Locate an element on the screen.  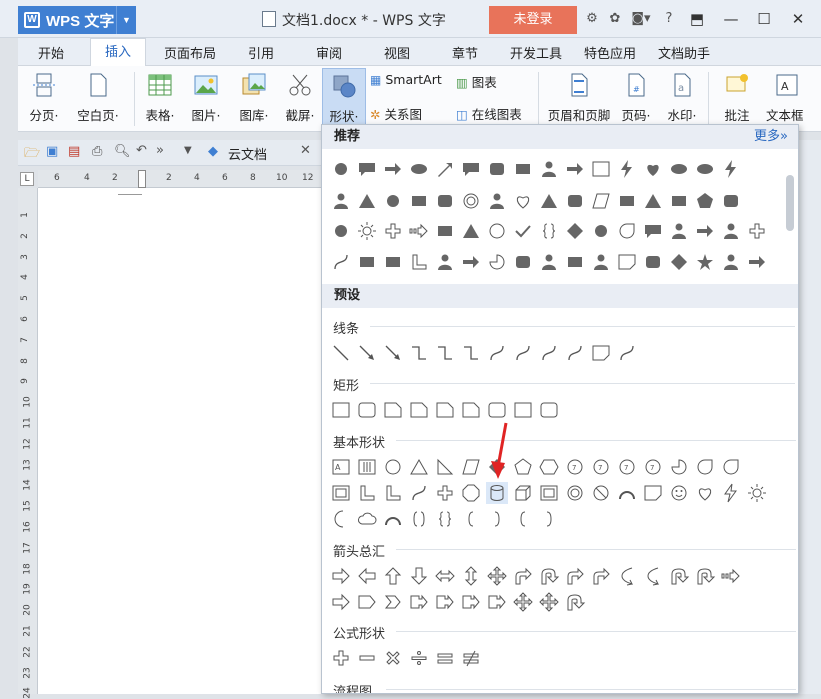
tab-view: 视图 is located at coordinates (397, 52).